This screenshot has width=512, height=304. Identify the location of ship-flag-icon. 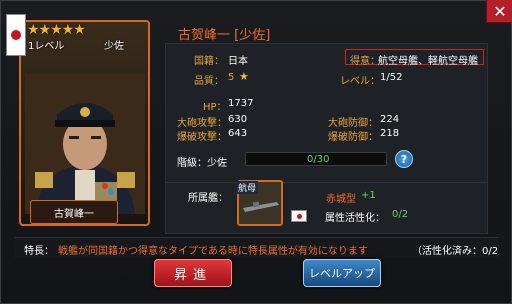
(299, 216).